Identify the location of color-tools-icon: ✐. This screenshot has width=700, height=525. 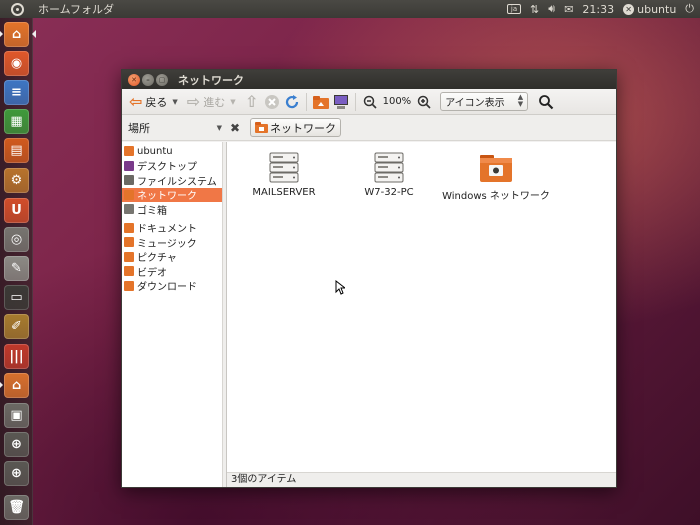
(16, 326).